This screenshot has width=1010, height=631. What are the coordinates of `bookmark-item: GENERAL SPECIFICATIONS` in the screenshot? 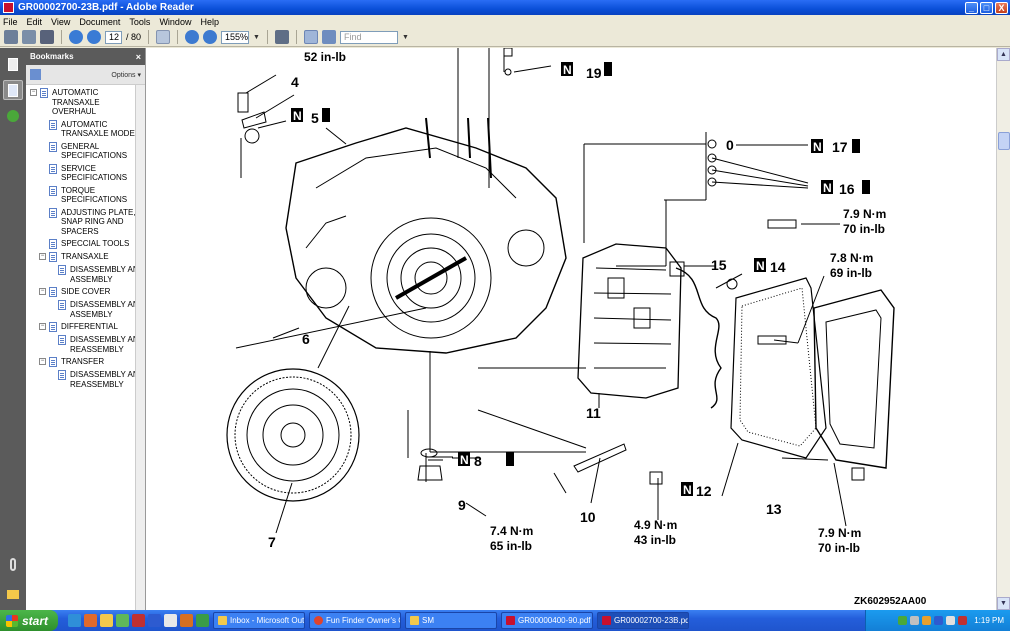 It's located at (85, 151).